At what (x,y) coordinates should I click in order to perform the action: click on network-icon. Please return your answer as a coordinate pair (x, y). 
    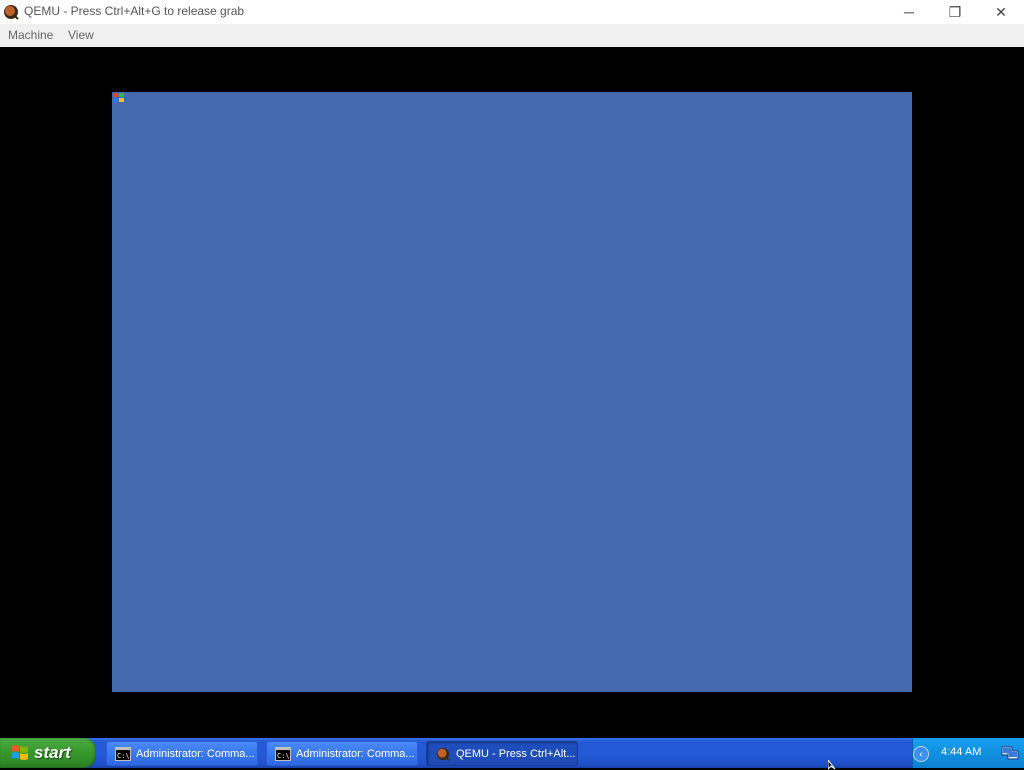
    Looking at the image, I should click on (1010, 753).